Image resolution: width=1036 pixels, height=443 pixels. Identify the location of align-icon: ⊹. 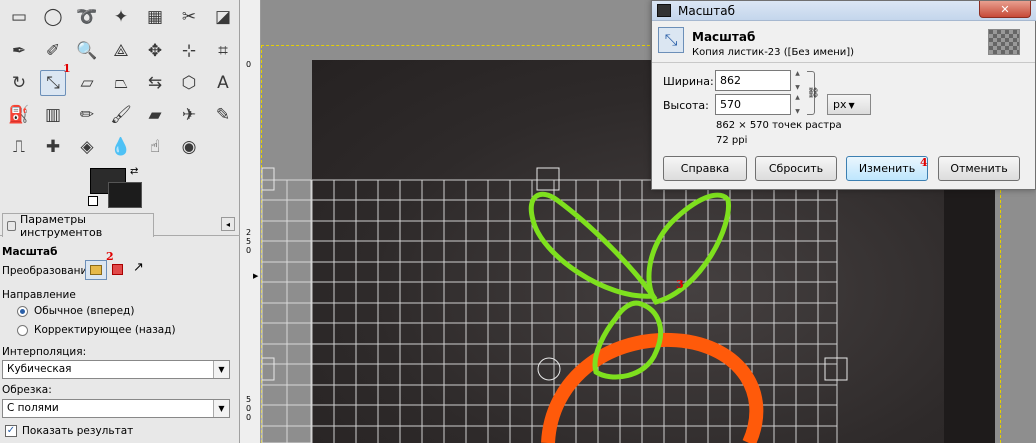
(189, 51).